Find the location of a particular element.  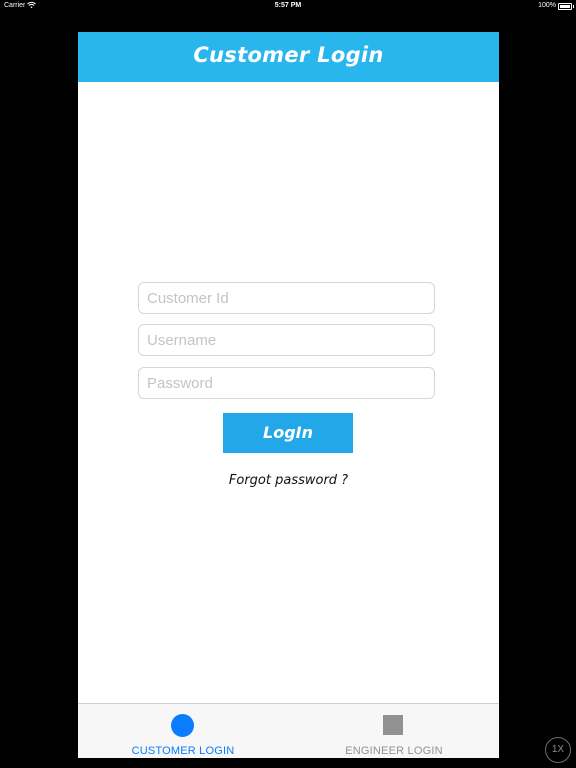

login-button: LogIn is located at coordinates (288, 433).